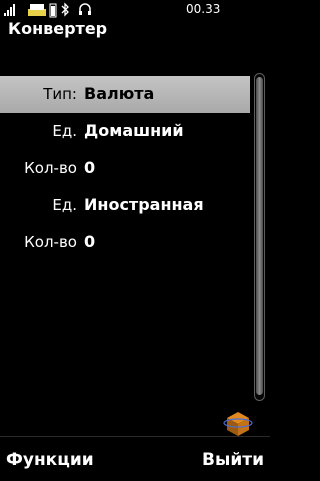 This screenshot has width=320, height=481. I want to click on headset-icon, so click(85, 9).